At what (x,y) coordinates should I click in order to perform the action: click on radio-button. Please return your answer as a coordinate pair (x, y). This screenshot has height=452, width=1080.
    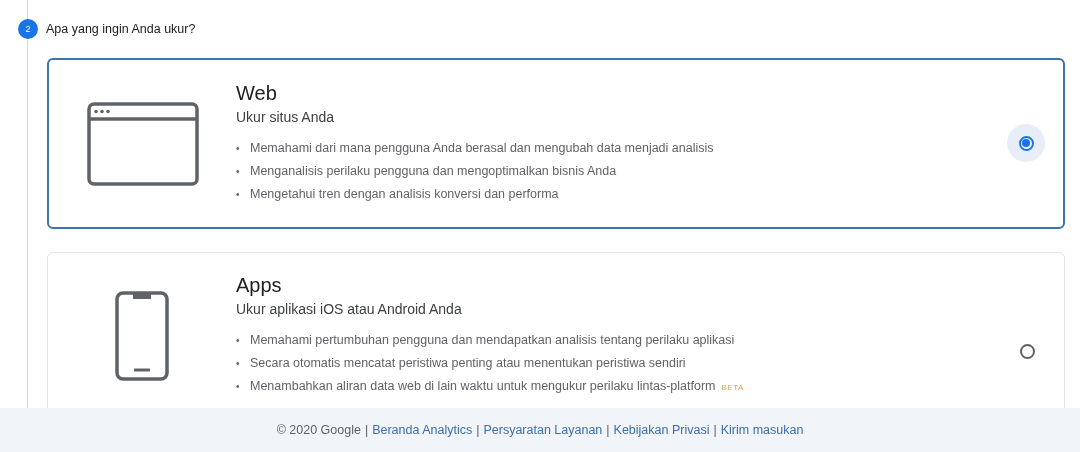
    Looking at the image, I should click on (1026, 143).